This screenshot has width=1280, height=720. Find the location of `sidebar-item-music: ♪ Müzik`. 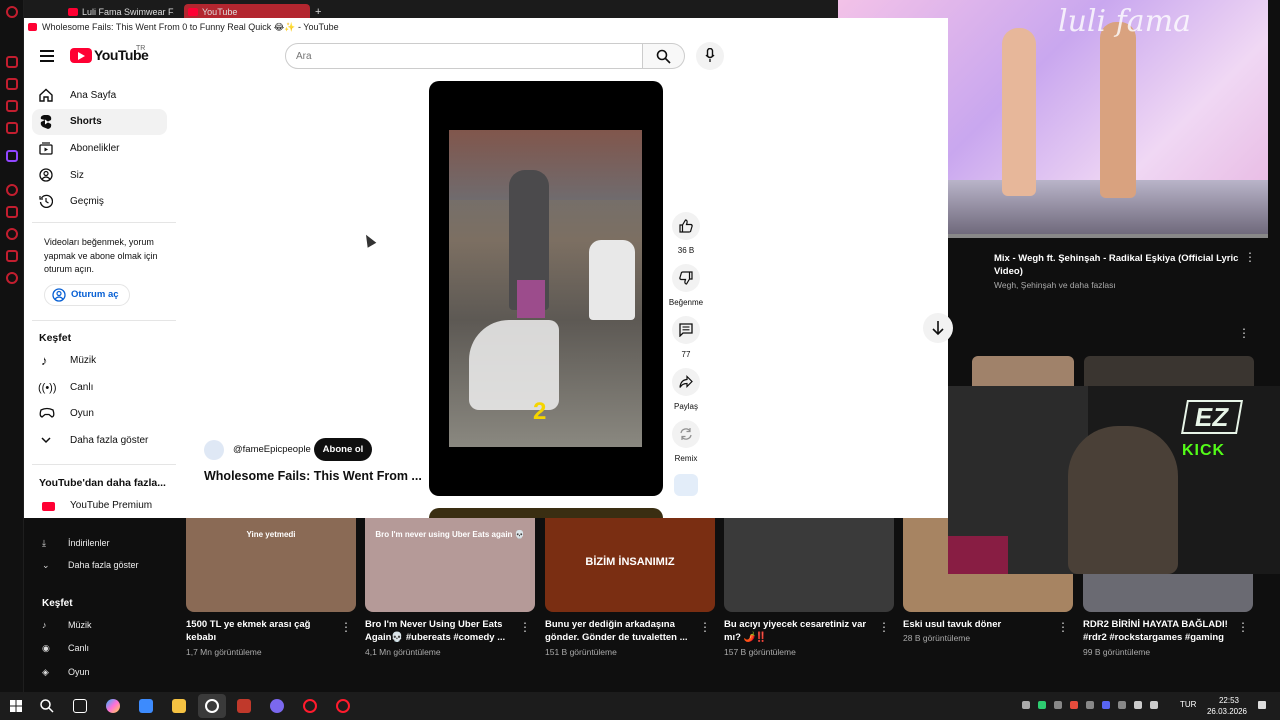

sidebar-item-music: ♪ Müzik is located at coordinates (99, 361).